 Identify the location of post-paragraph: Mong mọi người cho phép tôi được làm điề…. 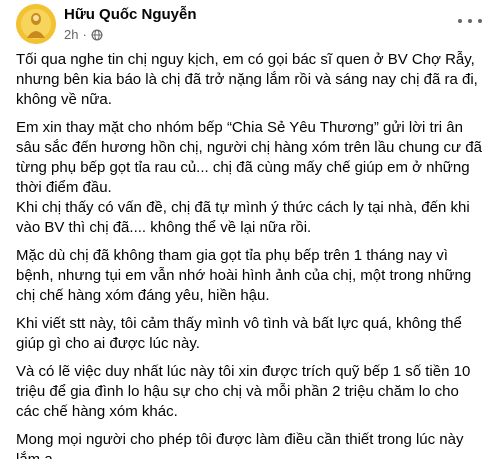
(240, 445).